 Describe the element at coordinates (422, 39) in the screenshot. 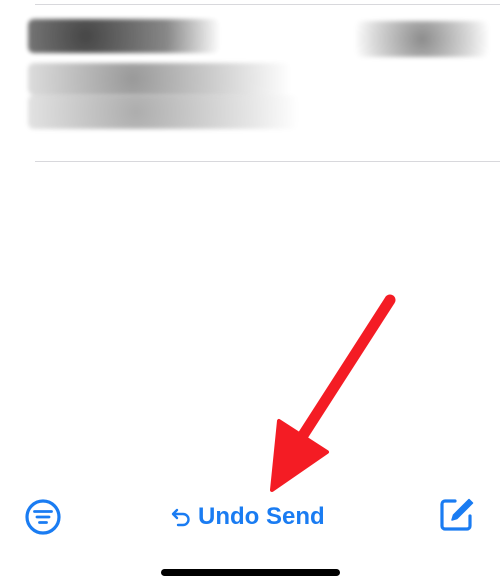

I see `redacted-date` at that location.